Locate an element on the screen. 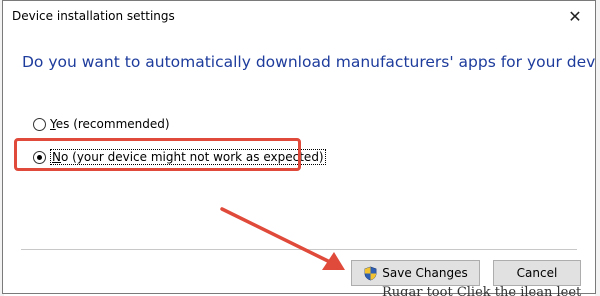 The height and width of the screenshot is (296, 600). dialog-title: Device installation settings is located at coordinates (93, 16).